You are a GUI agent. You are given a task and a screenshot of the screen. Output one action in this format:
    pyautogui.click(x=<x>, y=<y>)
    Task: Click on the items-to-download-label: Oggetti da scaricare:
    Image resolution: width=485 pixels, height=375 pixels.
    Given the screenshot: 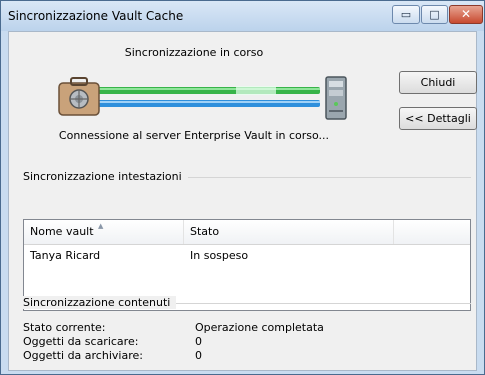 What is the action you would take?
    pyautogui.click(x=81, y=341)
    